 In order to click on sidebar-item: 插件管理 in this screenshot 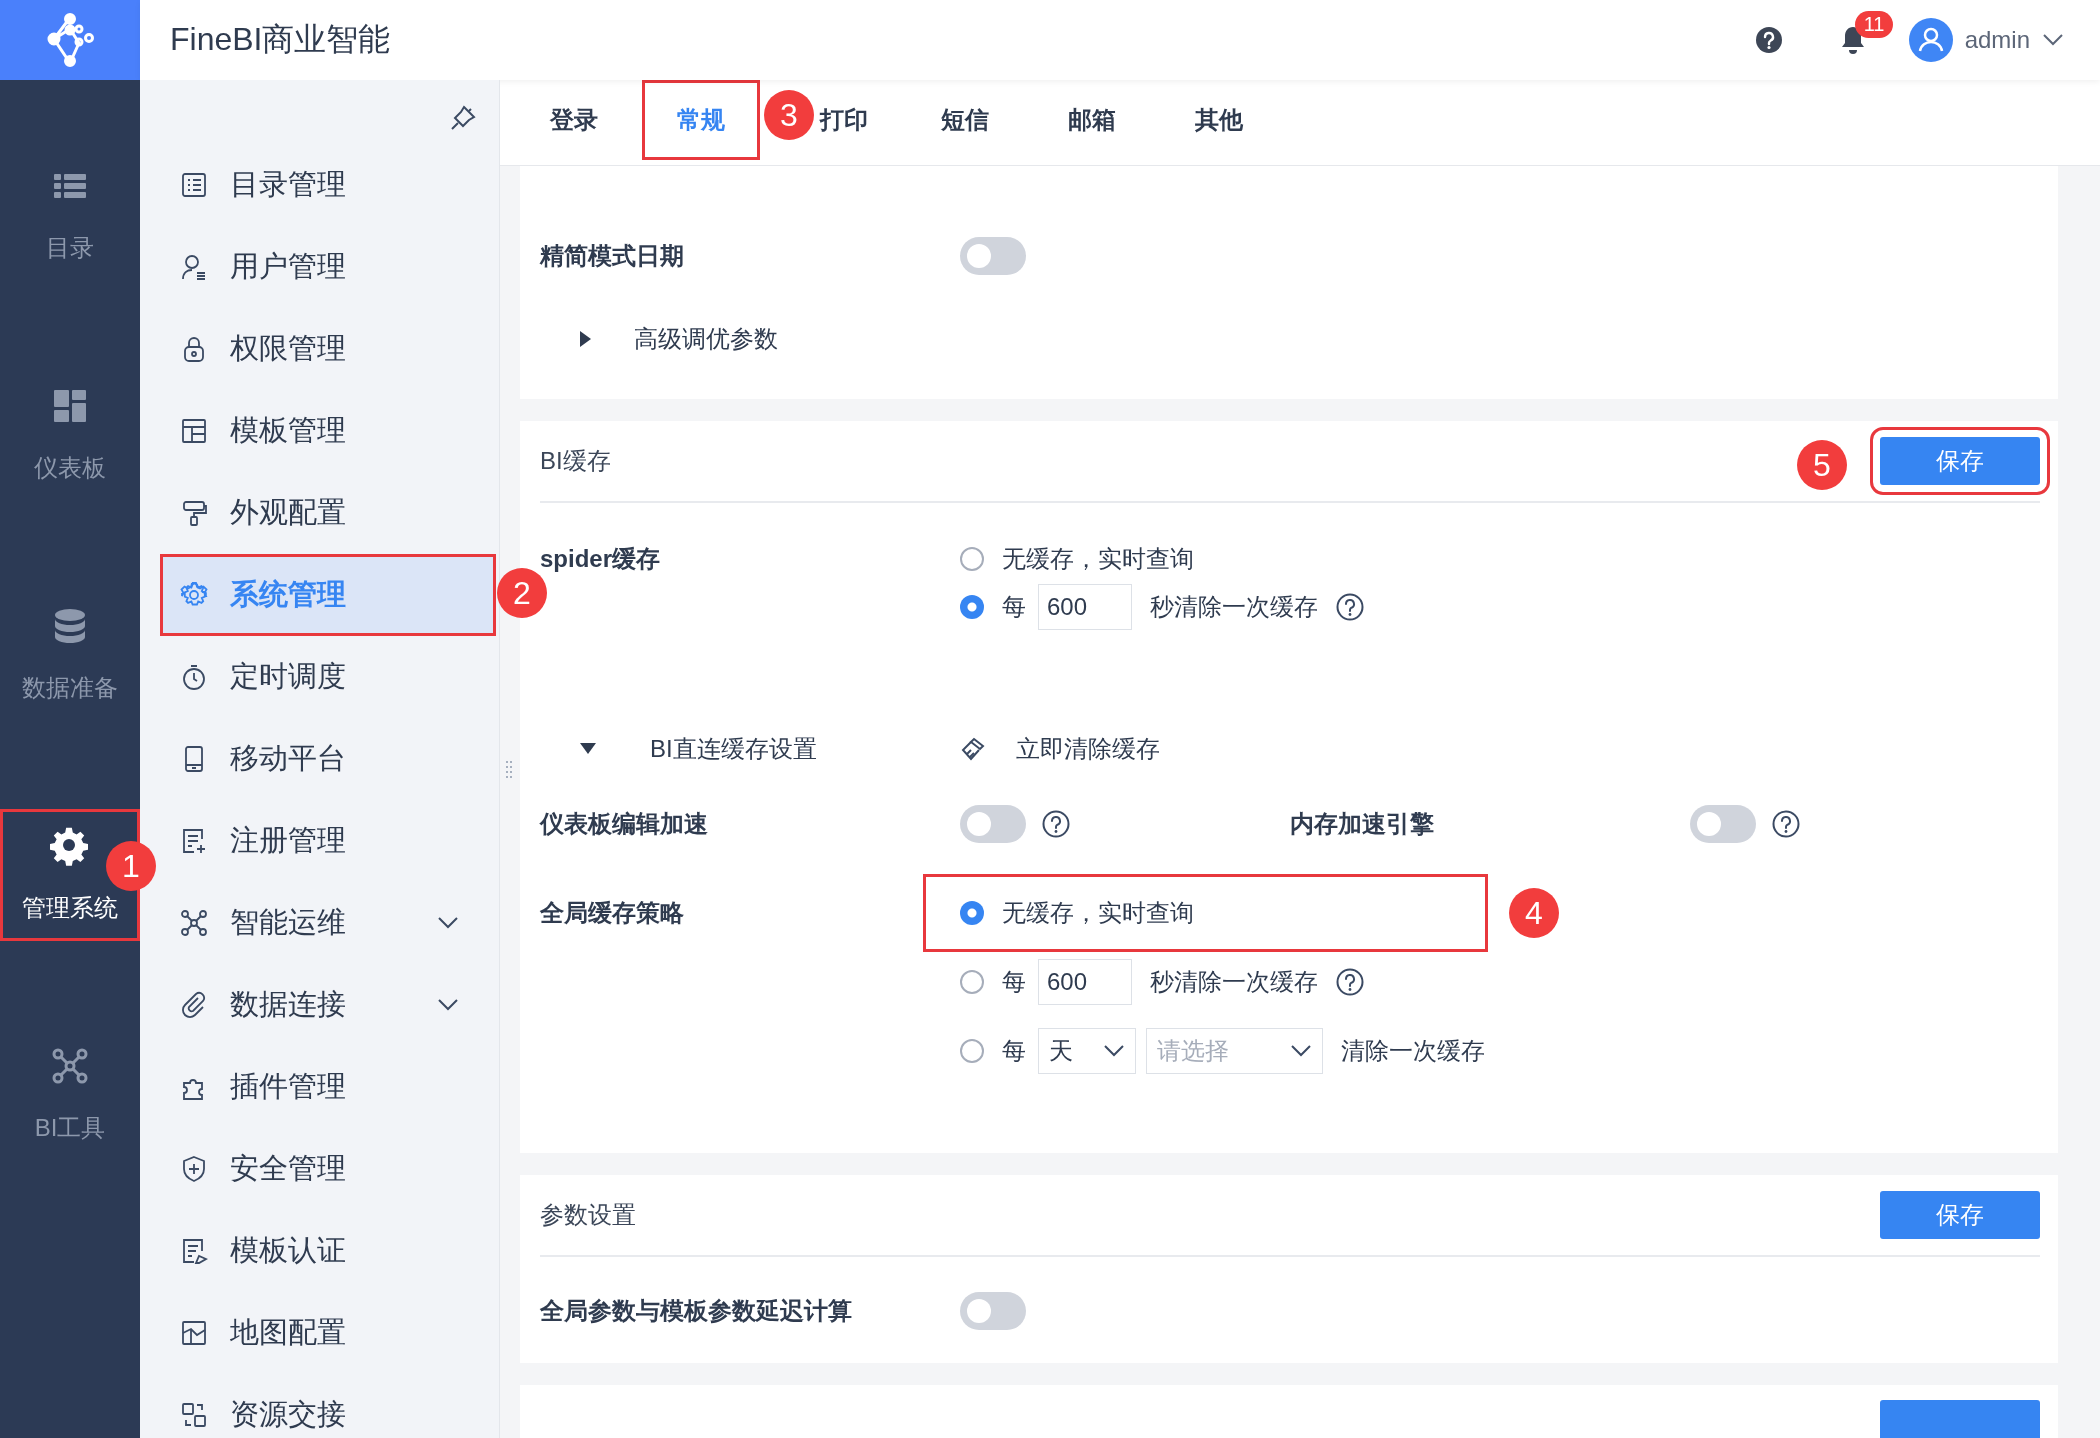, I will do `click(329, 1087)`.